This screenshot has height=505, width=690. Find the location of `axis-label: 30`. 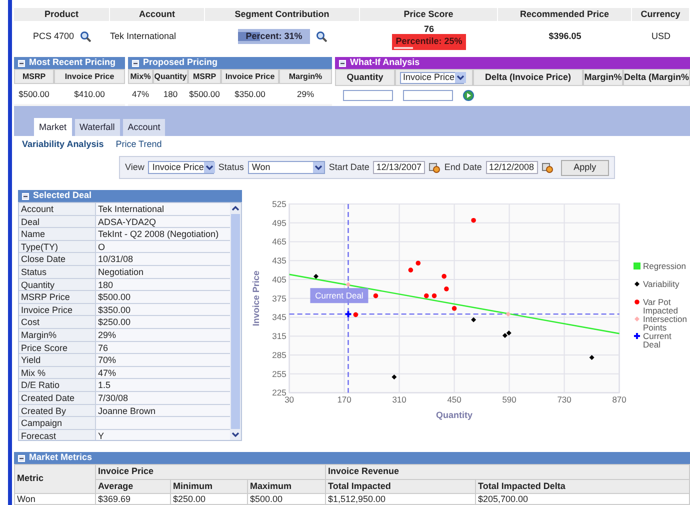

axis-label: 30 is located at coordinates (289, 399).